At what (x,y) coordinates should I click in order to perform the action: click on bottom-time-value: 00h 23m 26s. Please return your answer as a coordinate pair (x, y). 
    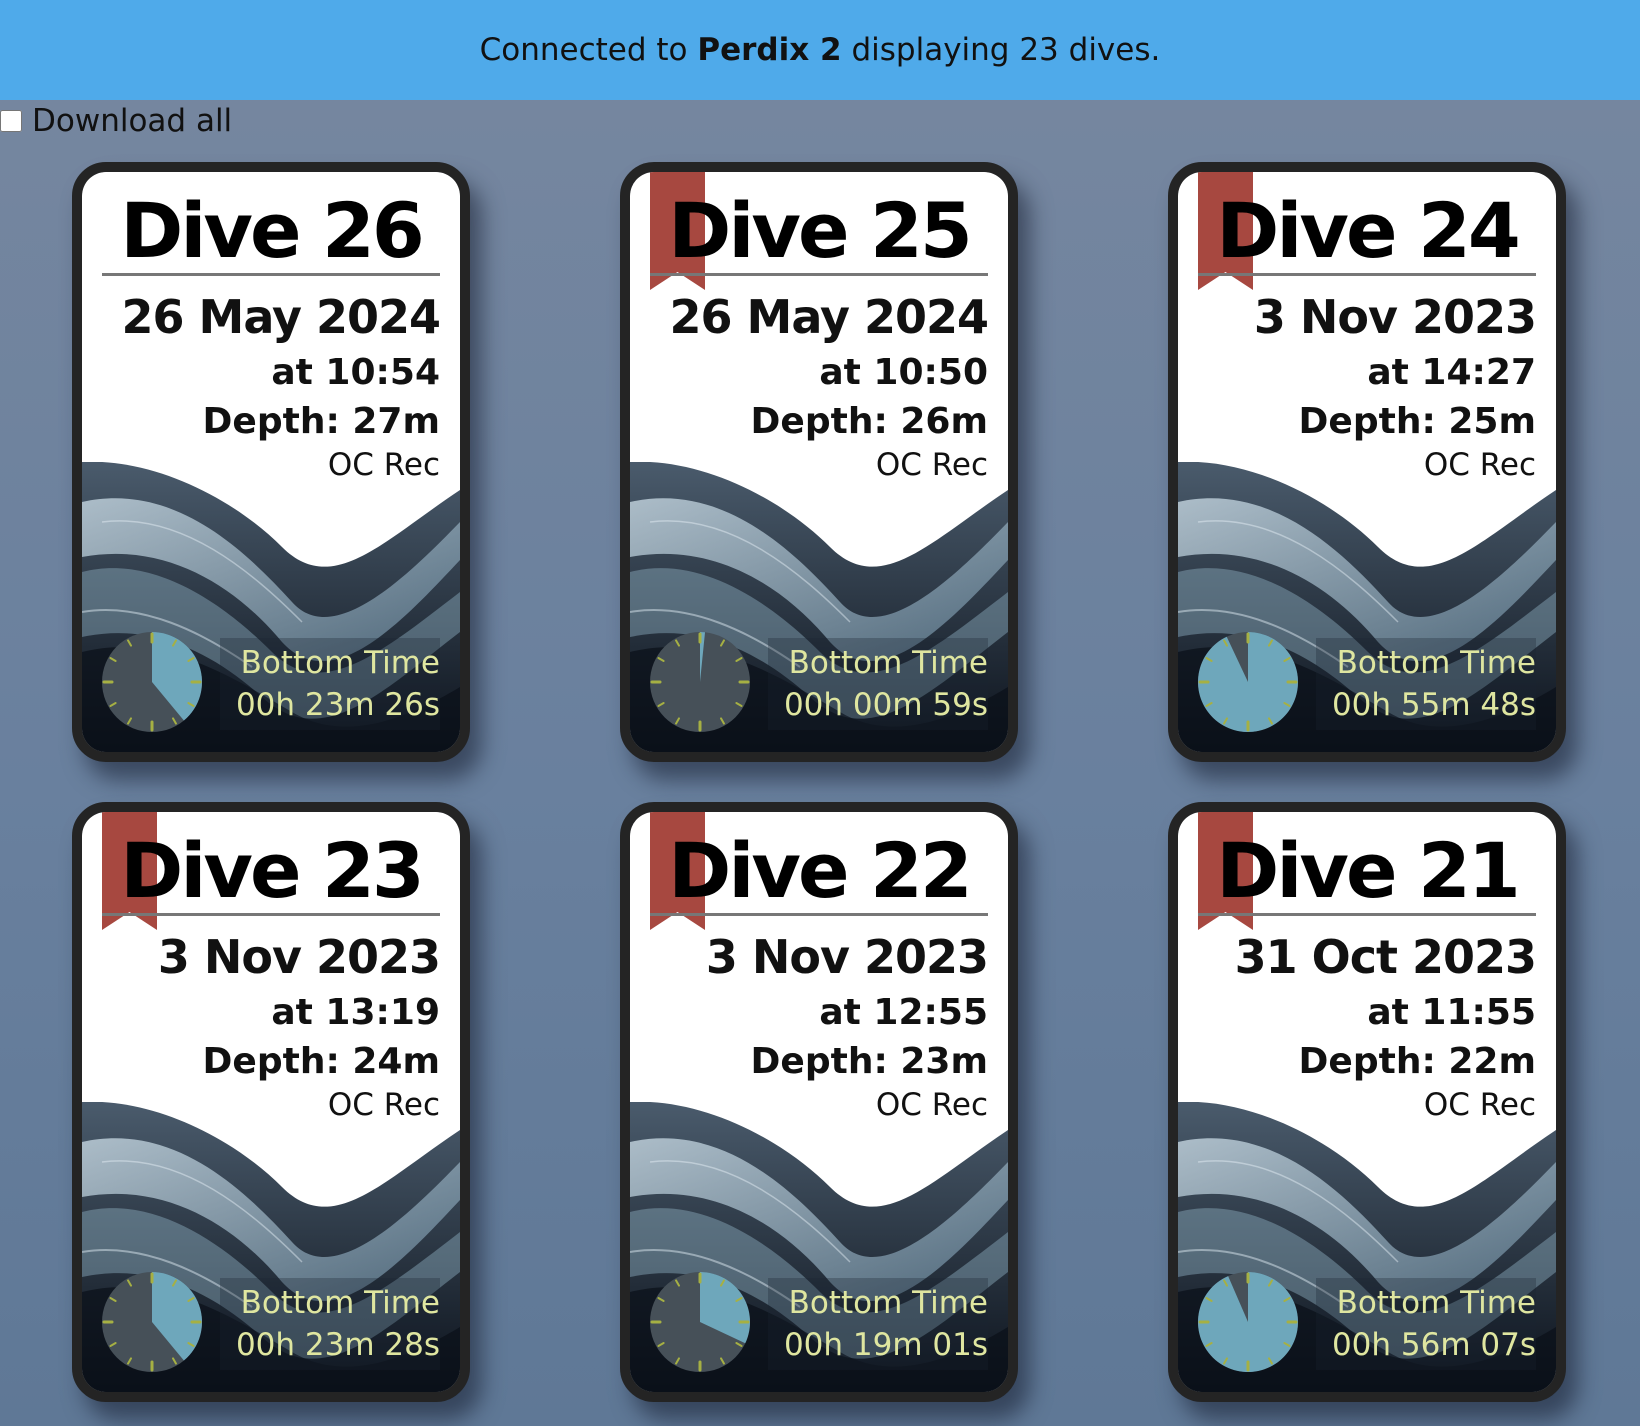
    Looking at the image, I should click on (337, 705).